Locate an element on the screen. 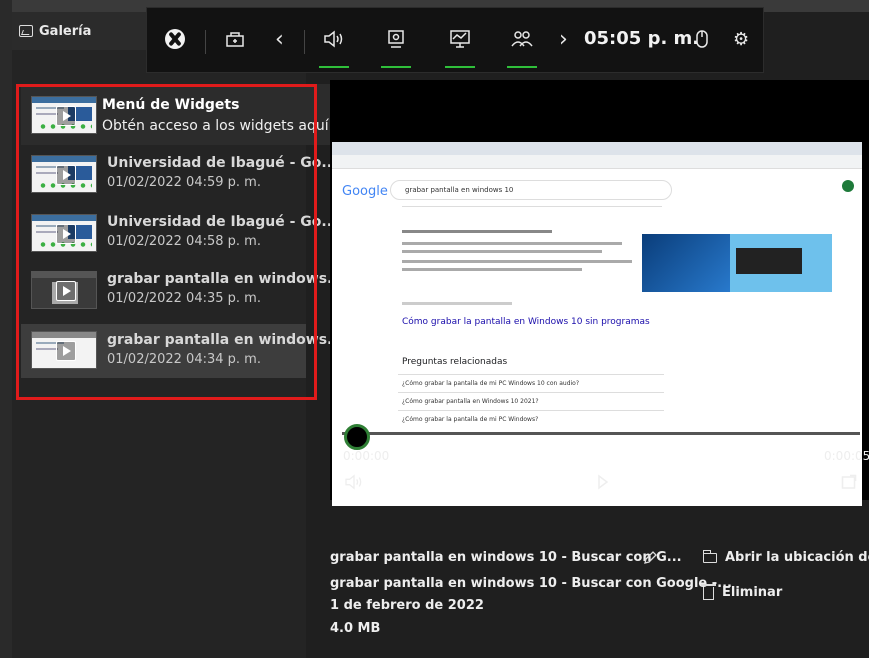 Image resolution: width=869 pixels, height=658 pixels. performance-widget-button is located at coordinates (460, 45).